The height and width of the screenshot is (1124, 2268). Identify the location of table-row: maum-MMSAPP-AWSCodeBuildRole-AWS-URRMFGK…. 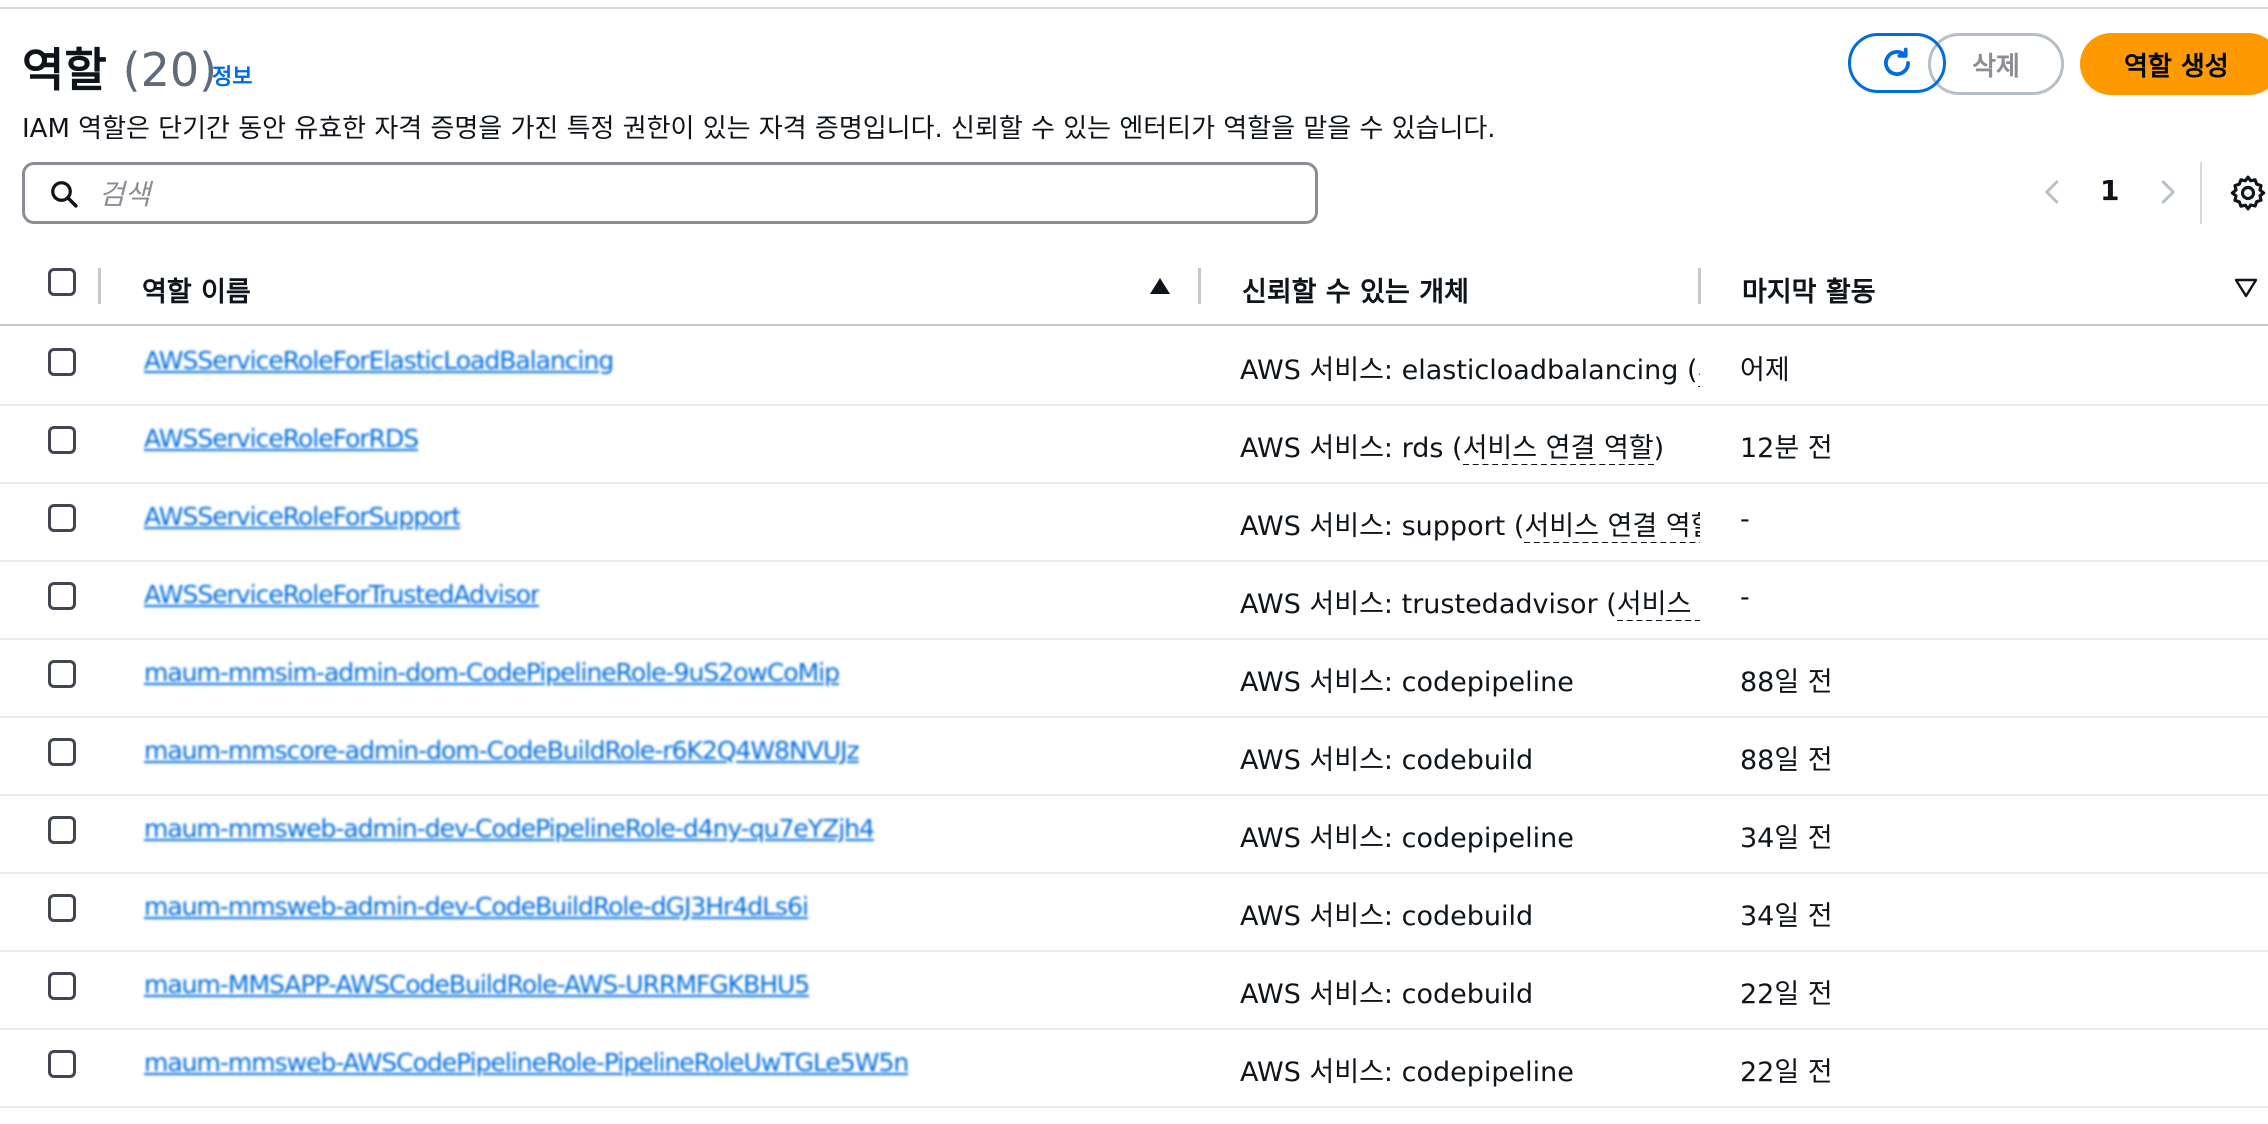
(1134, 990).